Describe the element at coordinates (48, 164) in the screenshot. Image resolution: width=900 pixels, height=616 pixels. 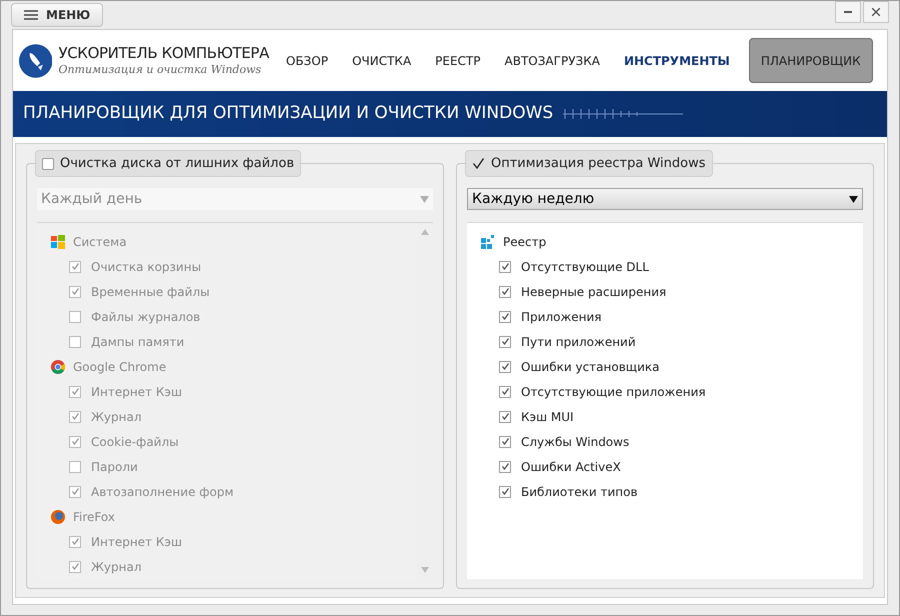
I see `checkbox-icon` at that location.